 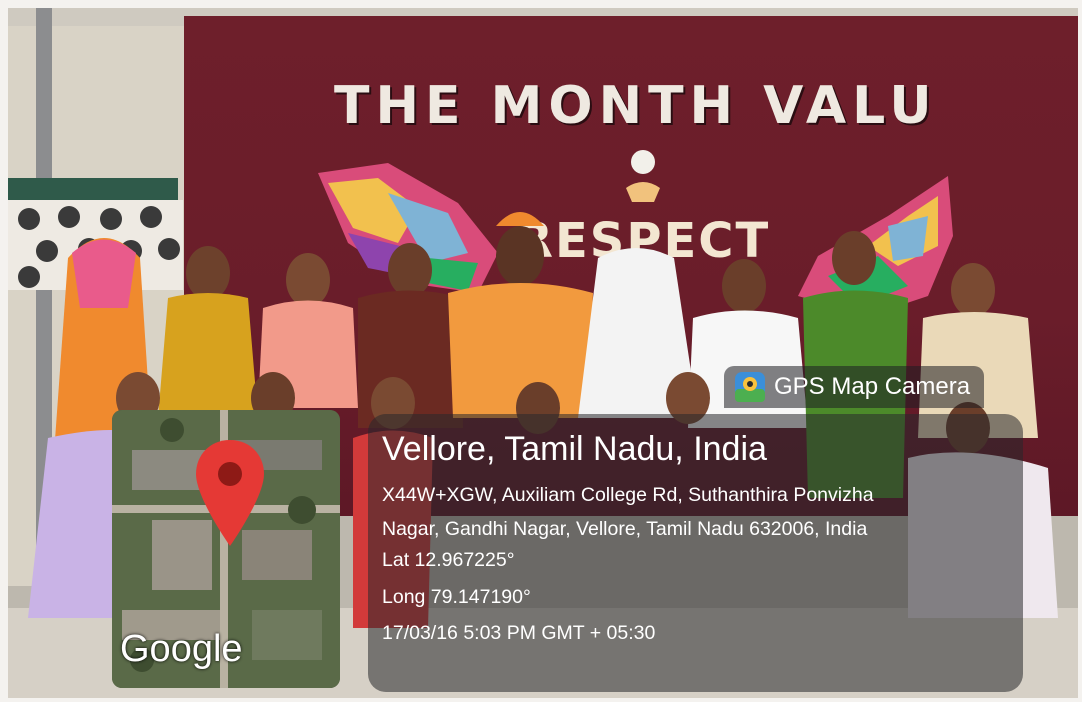 I want to click on timestamp: 17/03/16 5:03 PM GMT + 05:30, so click(x=519, y=633).